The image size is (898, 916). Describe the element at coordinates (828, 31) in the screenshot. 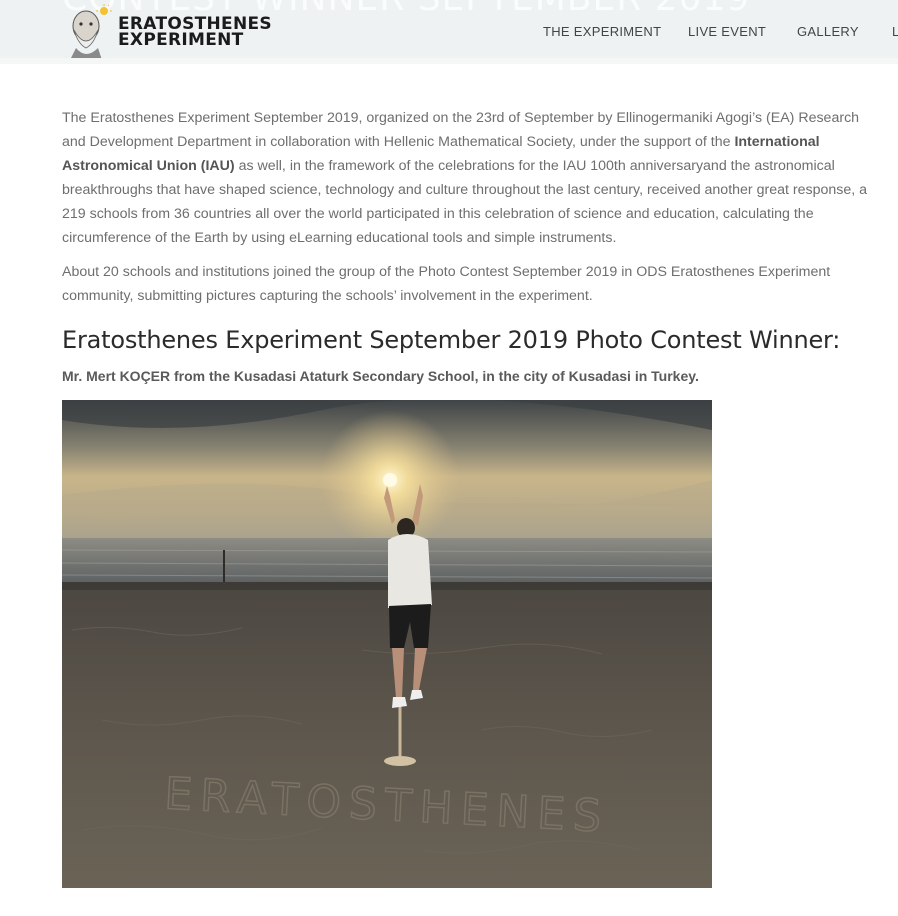

I see `nav-gallery: GALLERY` at that location.